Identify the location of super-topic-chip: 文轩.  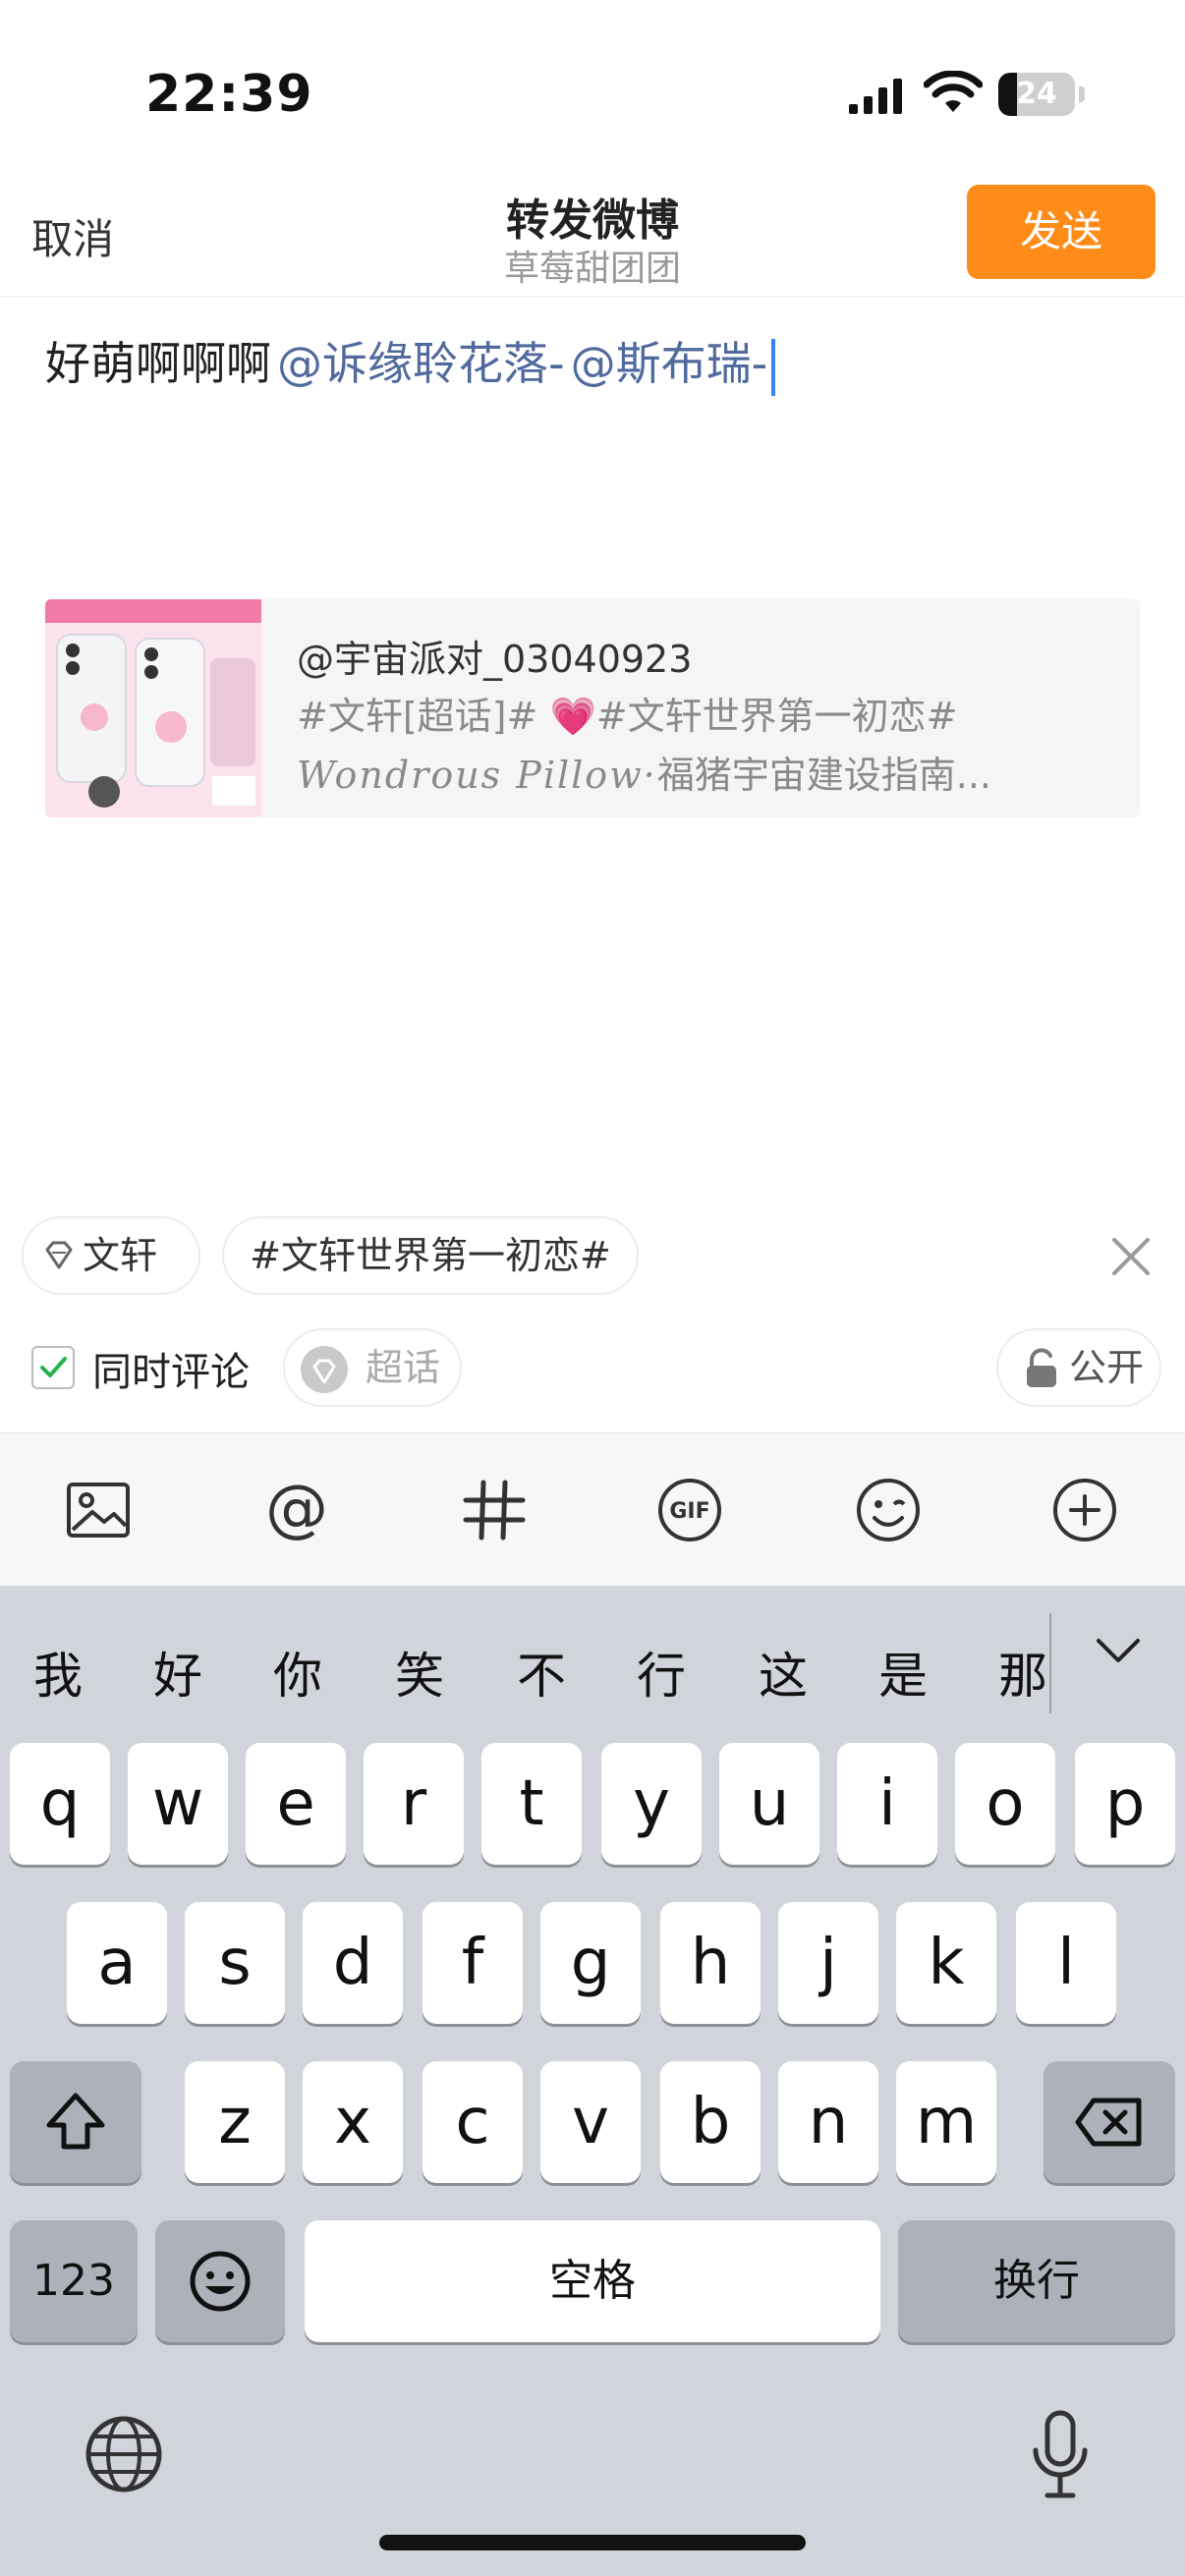
(111, 1255).